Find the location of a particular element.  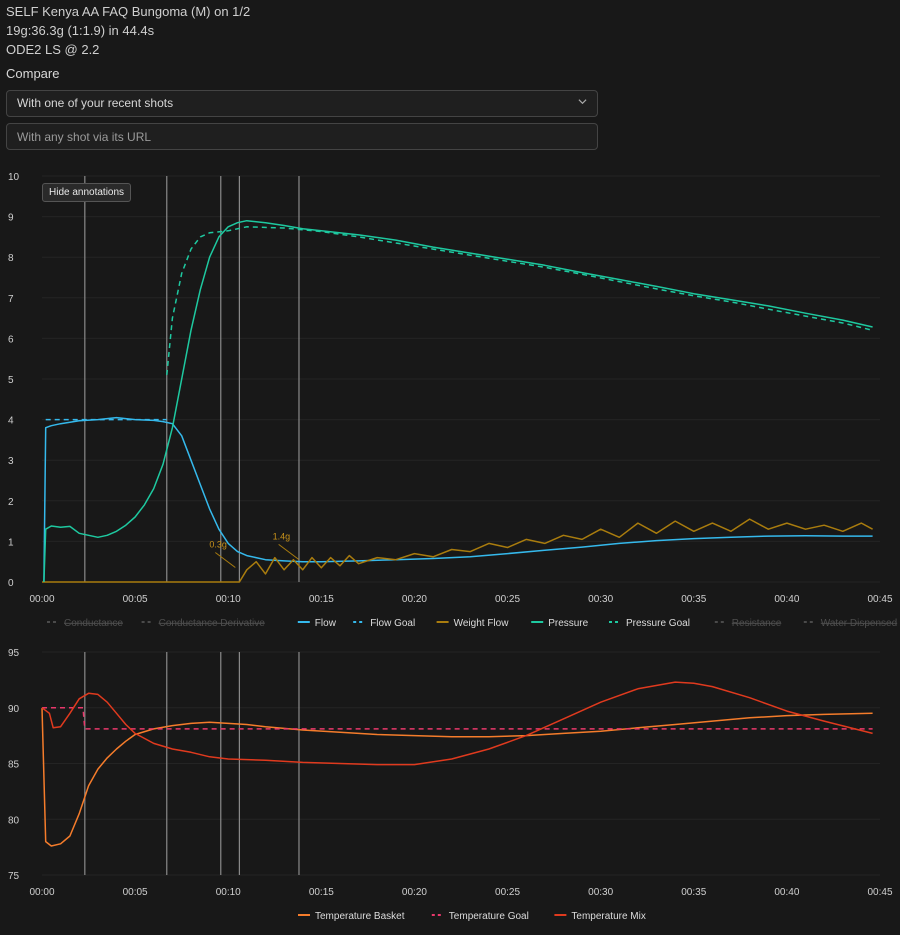

legend-label: Weight Flow is located at coordinates (482, 623).